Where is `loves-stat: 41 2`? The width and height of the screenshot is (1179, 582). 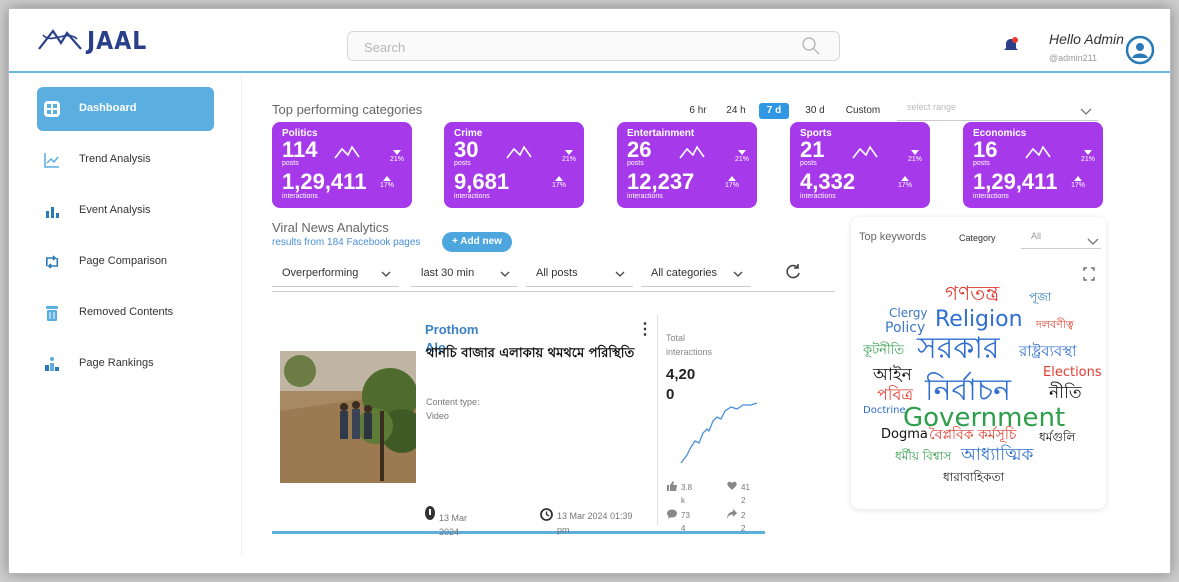
loves-stat: 41 2 is located at coordinates (738, 494).